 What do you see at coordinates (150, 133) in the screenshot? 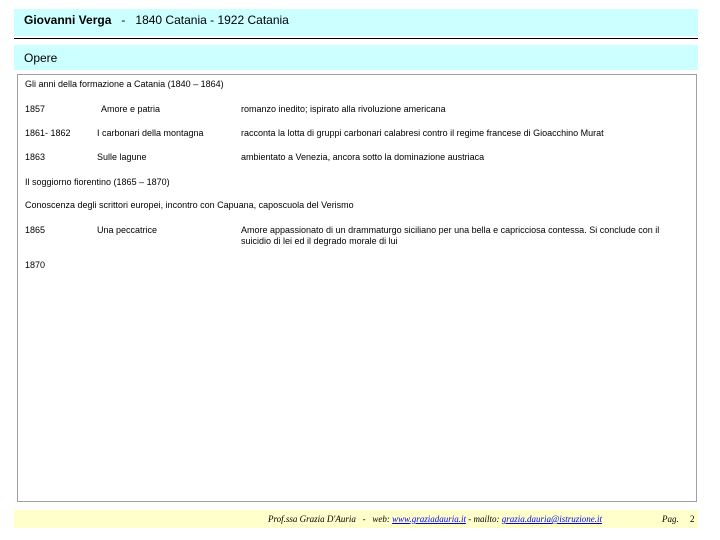
I see `work-title: I carbonari della montagna` at bounding box center [150, 133].